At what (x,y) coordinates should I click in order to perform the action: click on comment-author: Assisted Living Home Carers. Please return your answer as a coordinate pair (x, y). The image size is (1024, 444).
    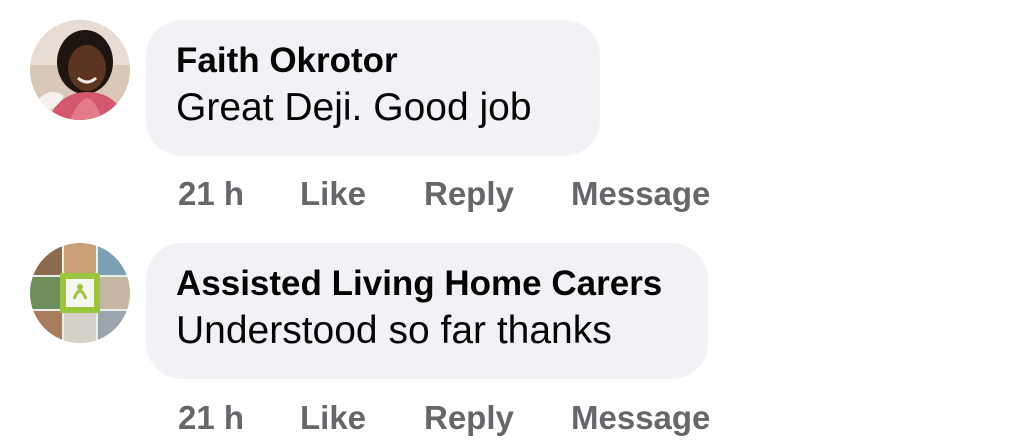
    Looking at the image, I should click on (427, 284).